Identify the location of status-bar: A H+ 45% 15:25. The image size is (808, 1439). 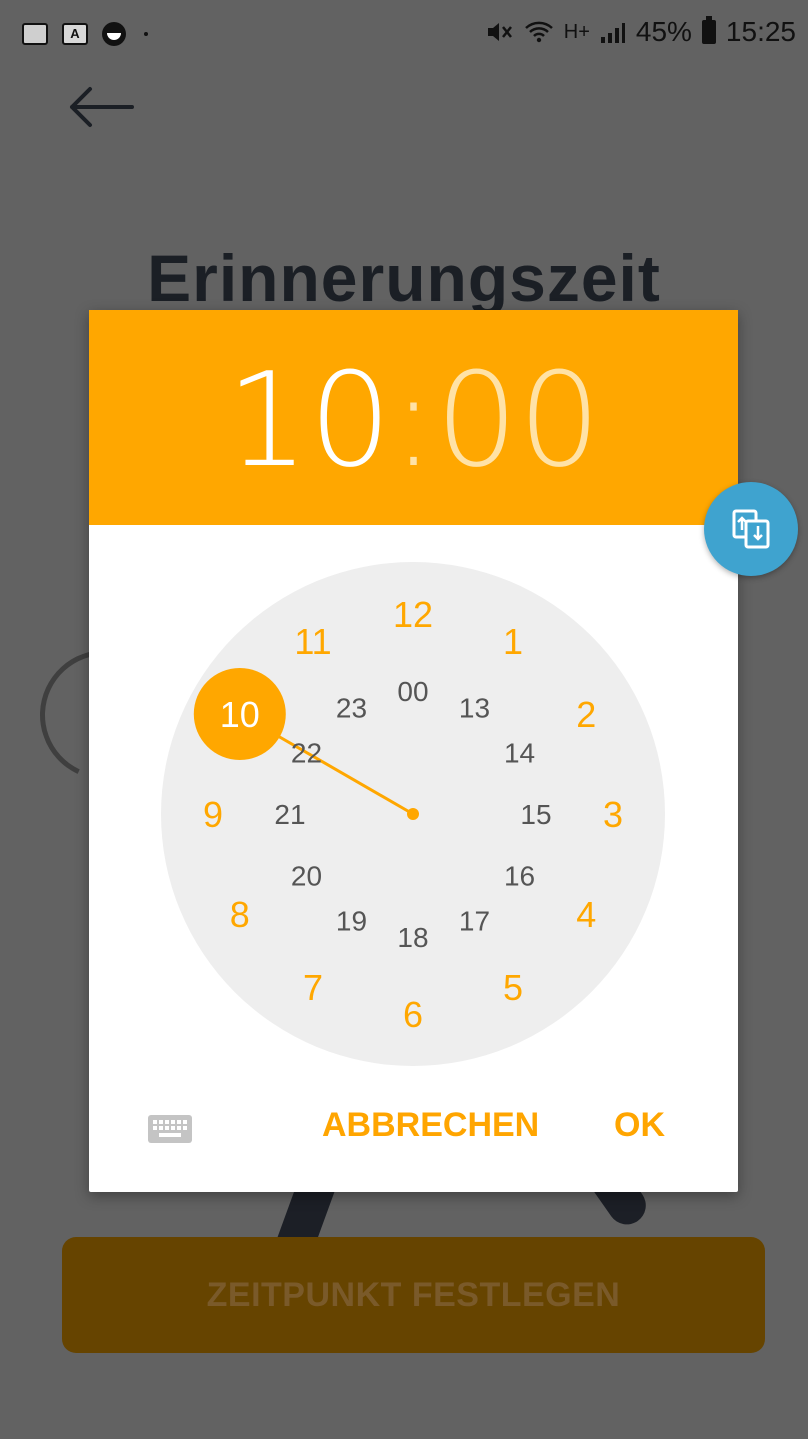
(404, 35).